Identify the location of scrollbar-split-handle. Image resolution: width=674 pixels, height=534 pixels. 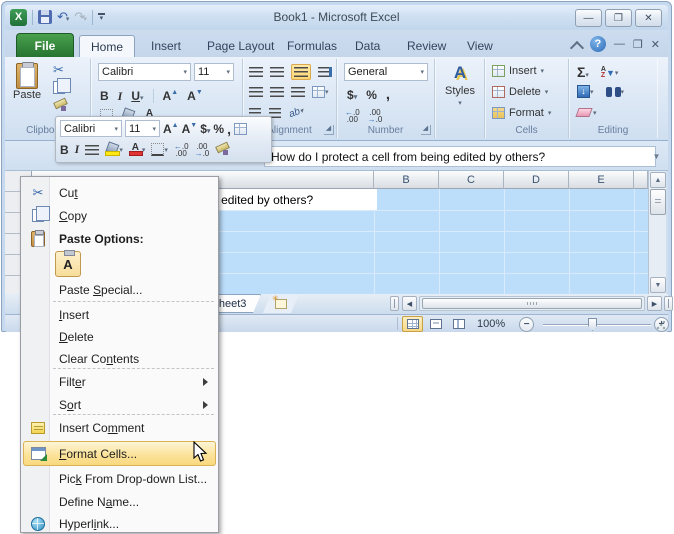
(668, 303).